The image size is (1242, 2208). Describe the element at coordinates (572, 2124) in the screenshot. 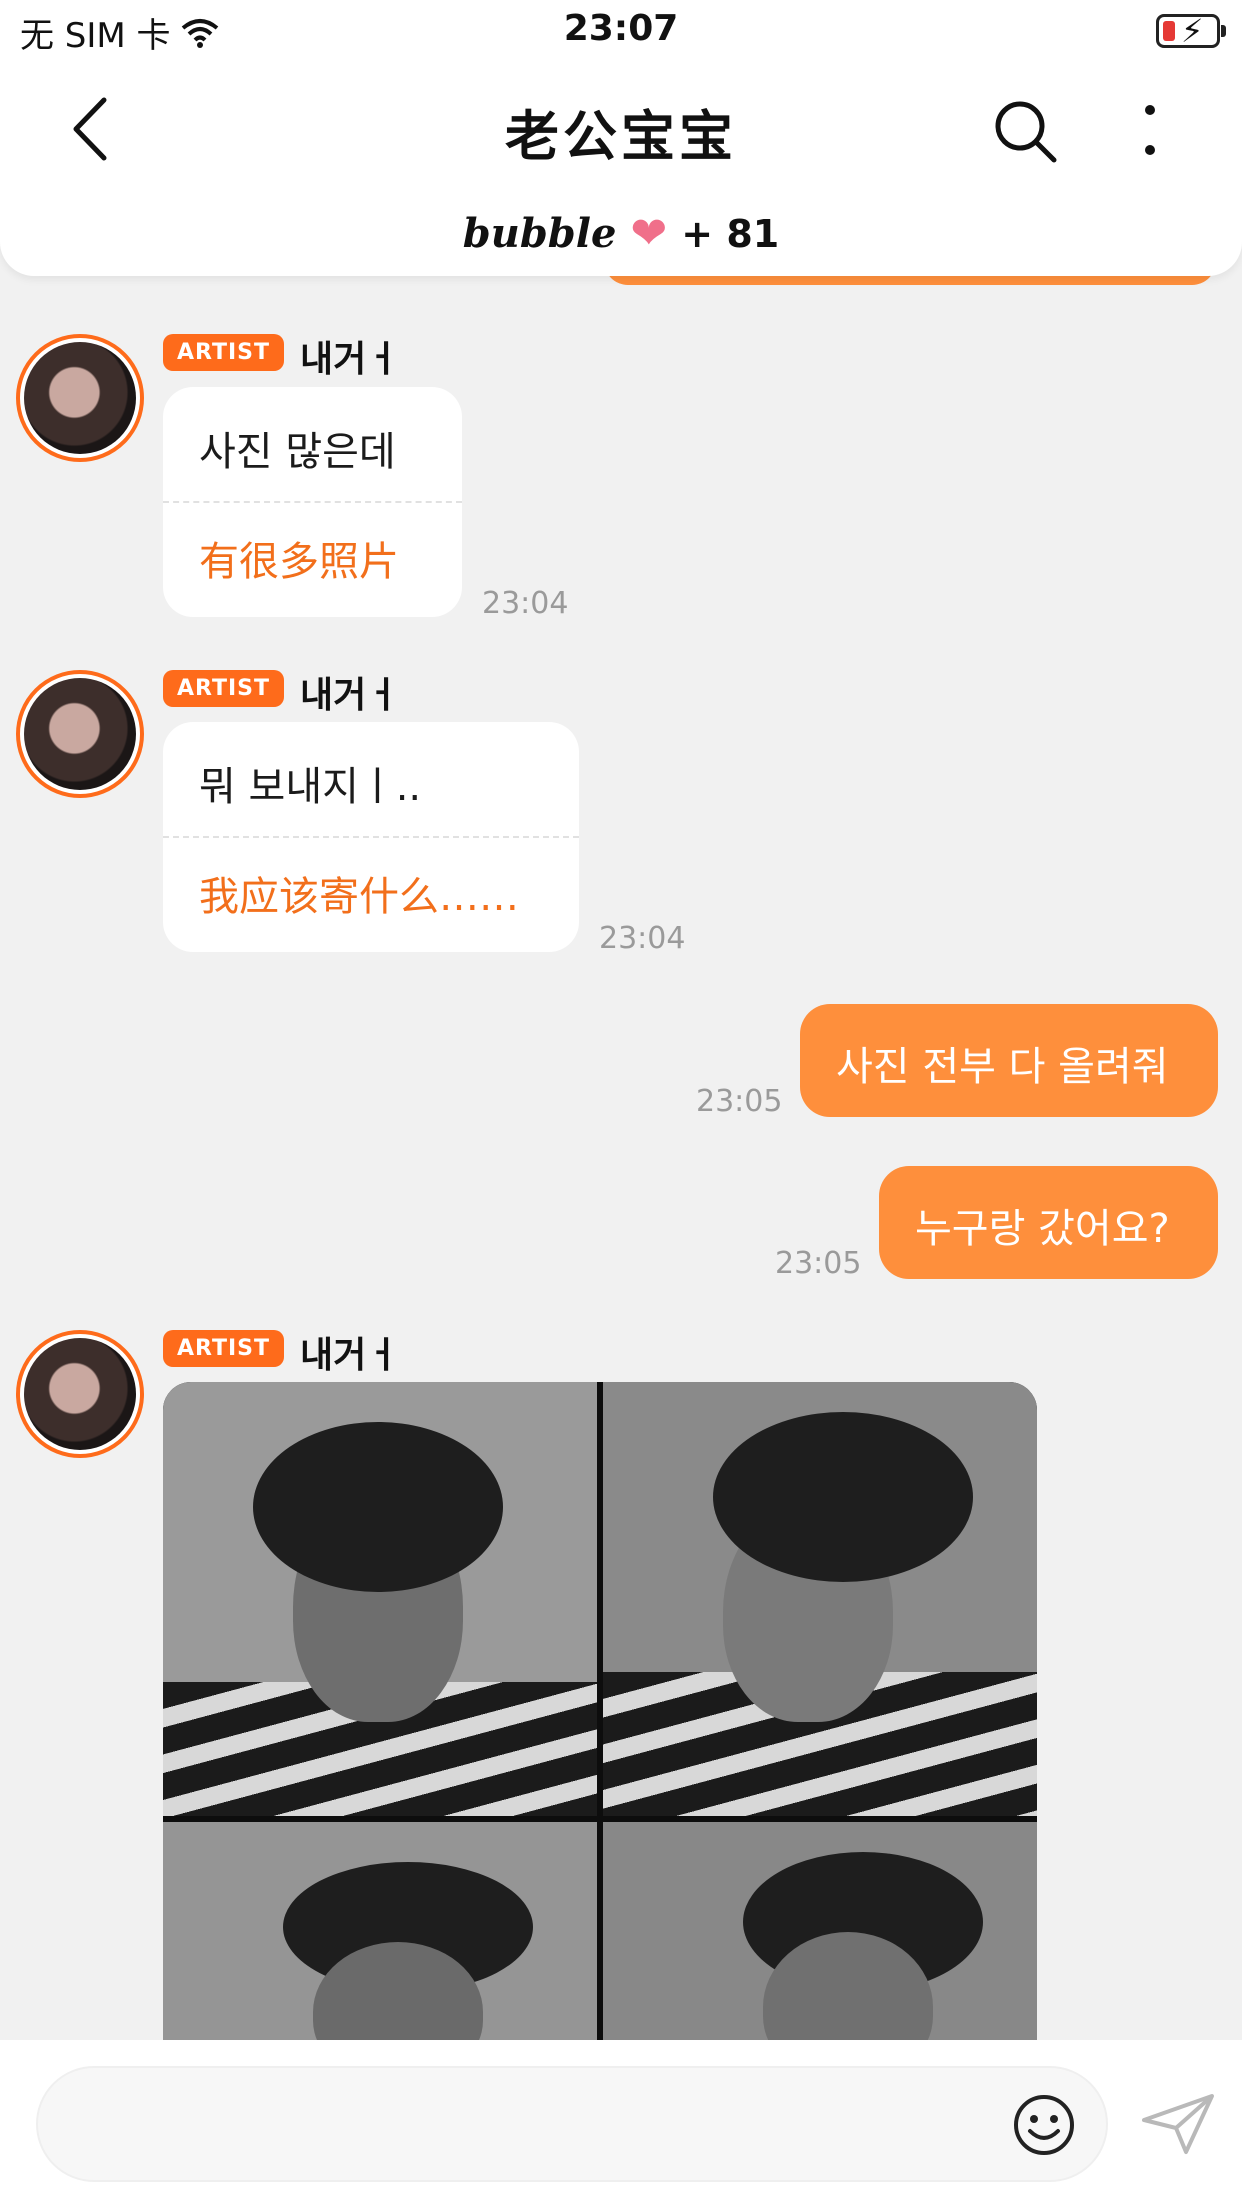

I see `message-input` at that location.